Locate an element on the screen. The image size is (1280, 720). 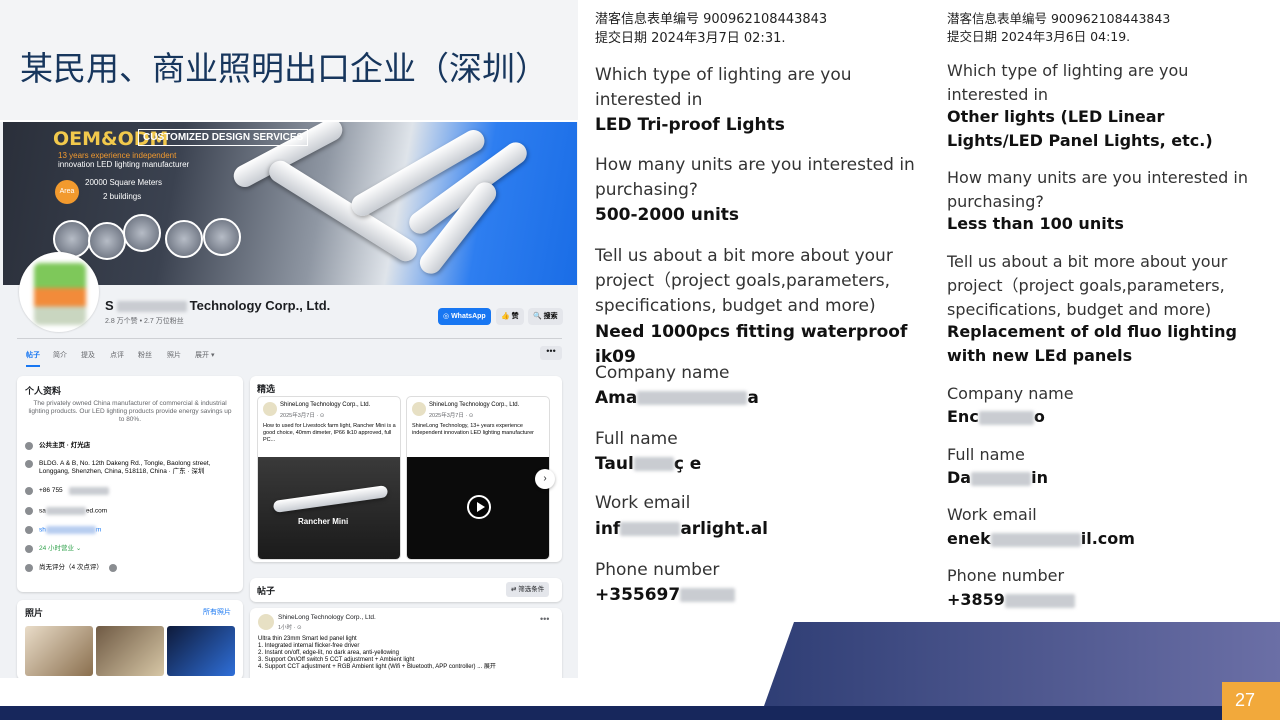
clock-icon is located at coordinates (29, 549).